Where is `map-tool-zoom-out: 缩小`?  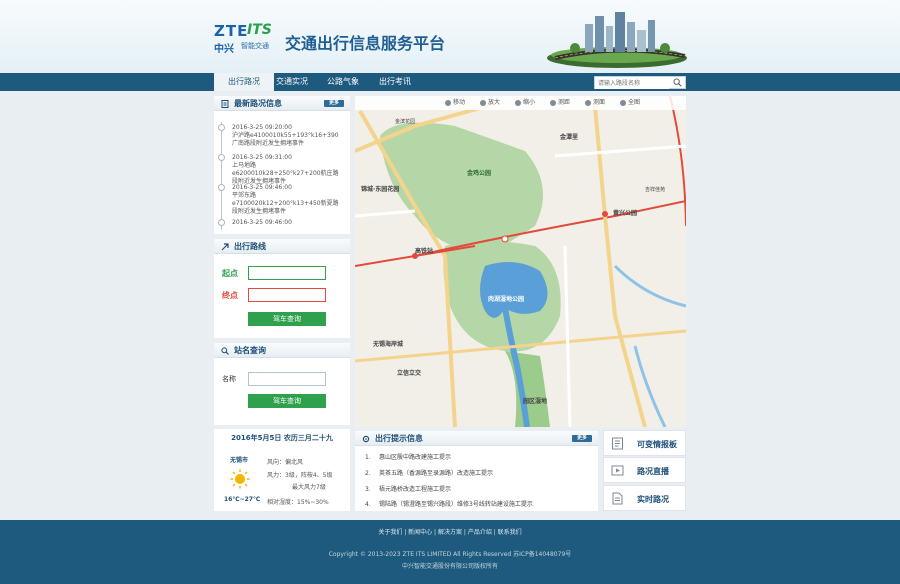
map-tool-zoom-out: 缩小 is located at coordinates (525, 103).